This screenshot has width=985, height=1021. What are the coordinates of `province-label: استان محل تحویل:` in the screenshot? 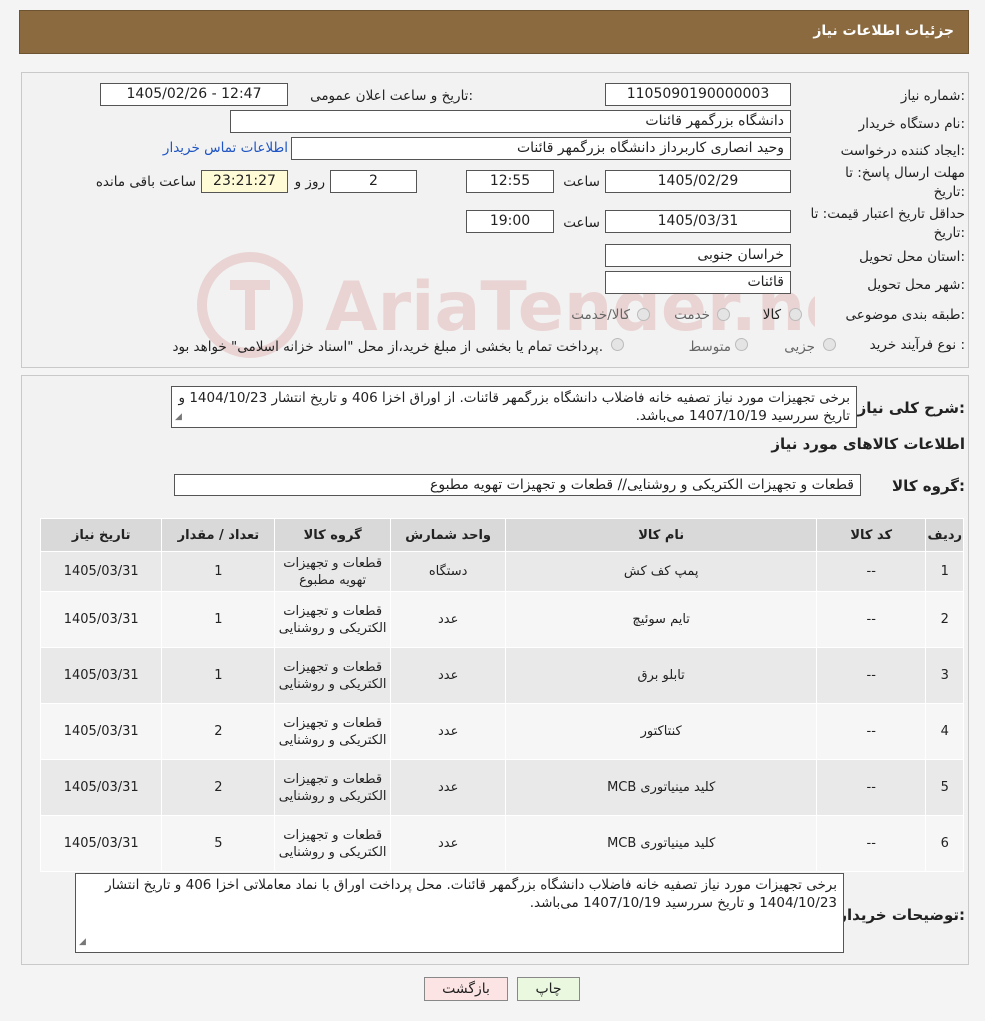 It's located at (912, 257).